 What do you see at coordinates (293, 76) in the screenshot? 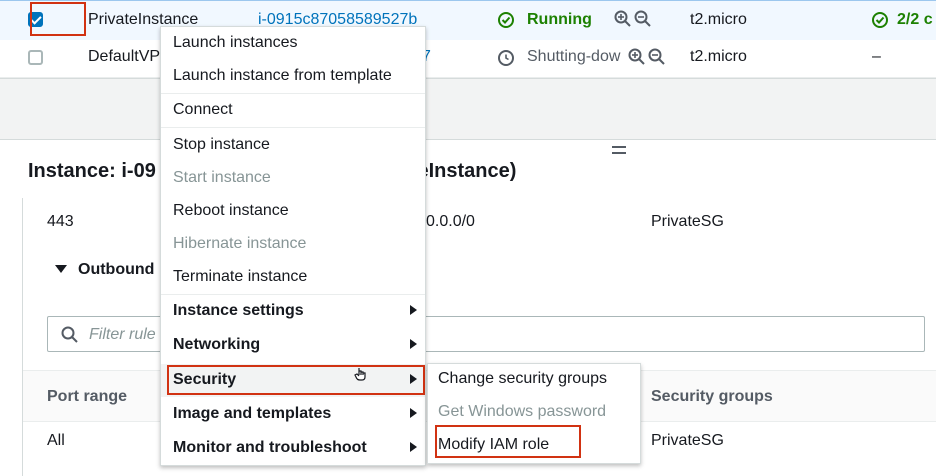
I see `menu-item-launch-from-template: Launch instance from template` at bounding box center [293, 76].